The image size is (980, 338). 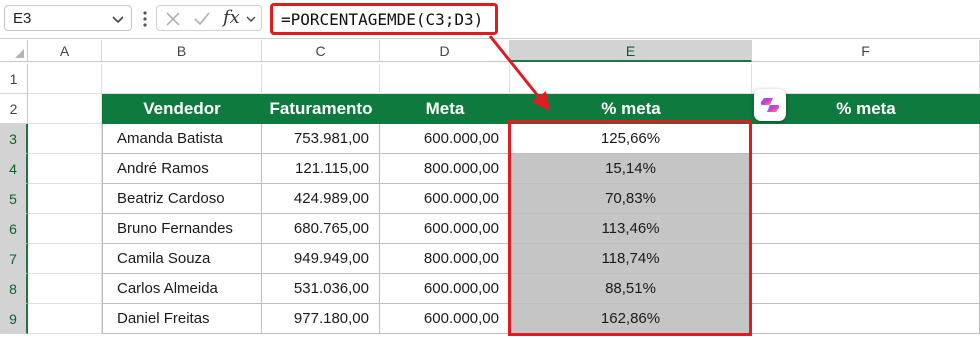 What do you see at coordinates (866, 289) in the screenshot?
I see `cell-f8` at bounding box center [866, 289].